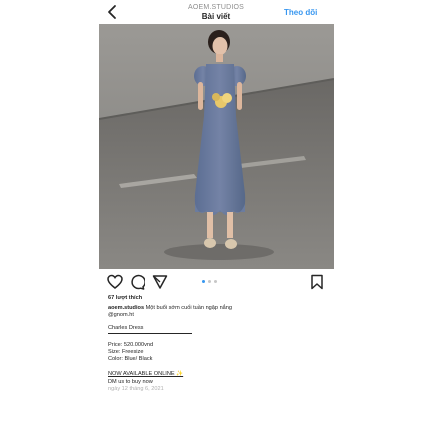 This screenshot has width=433, height=433. What do you see at coordinates (317, 282) in the screenshot?
I see `bookmark-icon` at bounding box center [317, 282].